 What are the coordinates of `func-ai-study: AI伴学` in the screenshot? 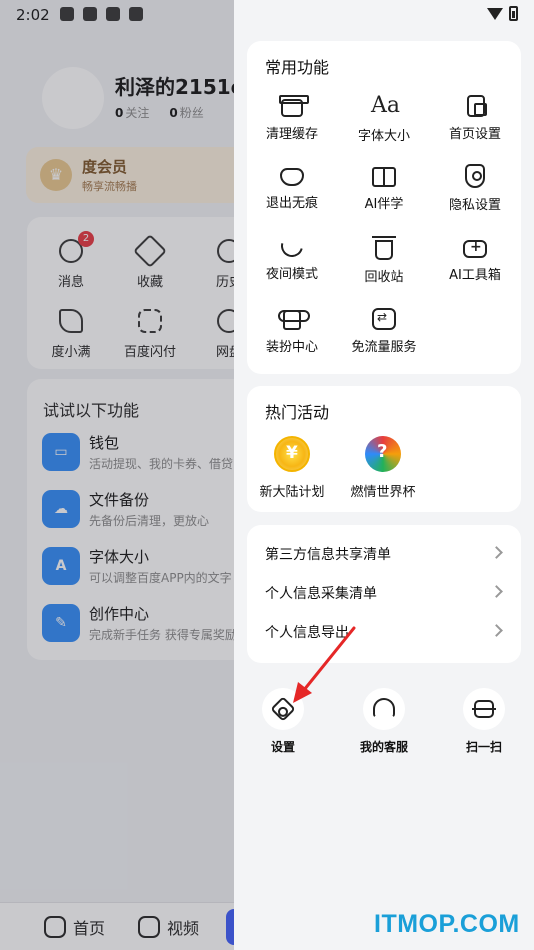 It's located at (384, 188).